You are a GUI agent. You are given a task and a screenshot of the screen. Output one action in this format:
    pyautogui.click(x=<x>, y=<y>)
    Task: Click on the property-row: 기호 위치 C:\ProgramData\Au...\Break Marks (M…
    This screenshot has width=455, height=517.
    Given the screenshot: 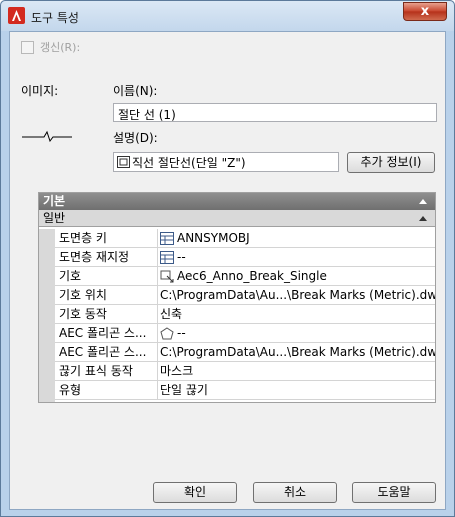 What is the action you would take?
    pyautogui.click(x=245, y=295)
    